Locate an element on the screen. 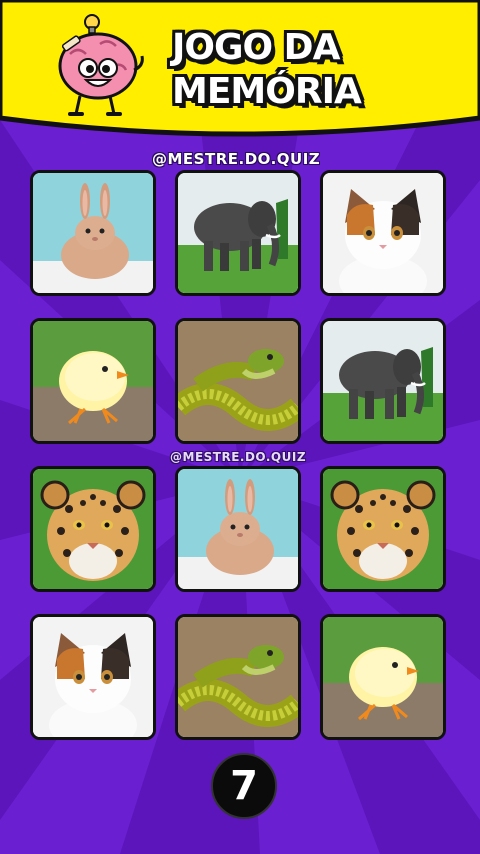 This screenshot has height=854, width=480. title-line-1: JOGO DA is located at coordinates (256, 47).